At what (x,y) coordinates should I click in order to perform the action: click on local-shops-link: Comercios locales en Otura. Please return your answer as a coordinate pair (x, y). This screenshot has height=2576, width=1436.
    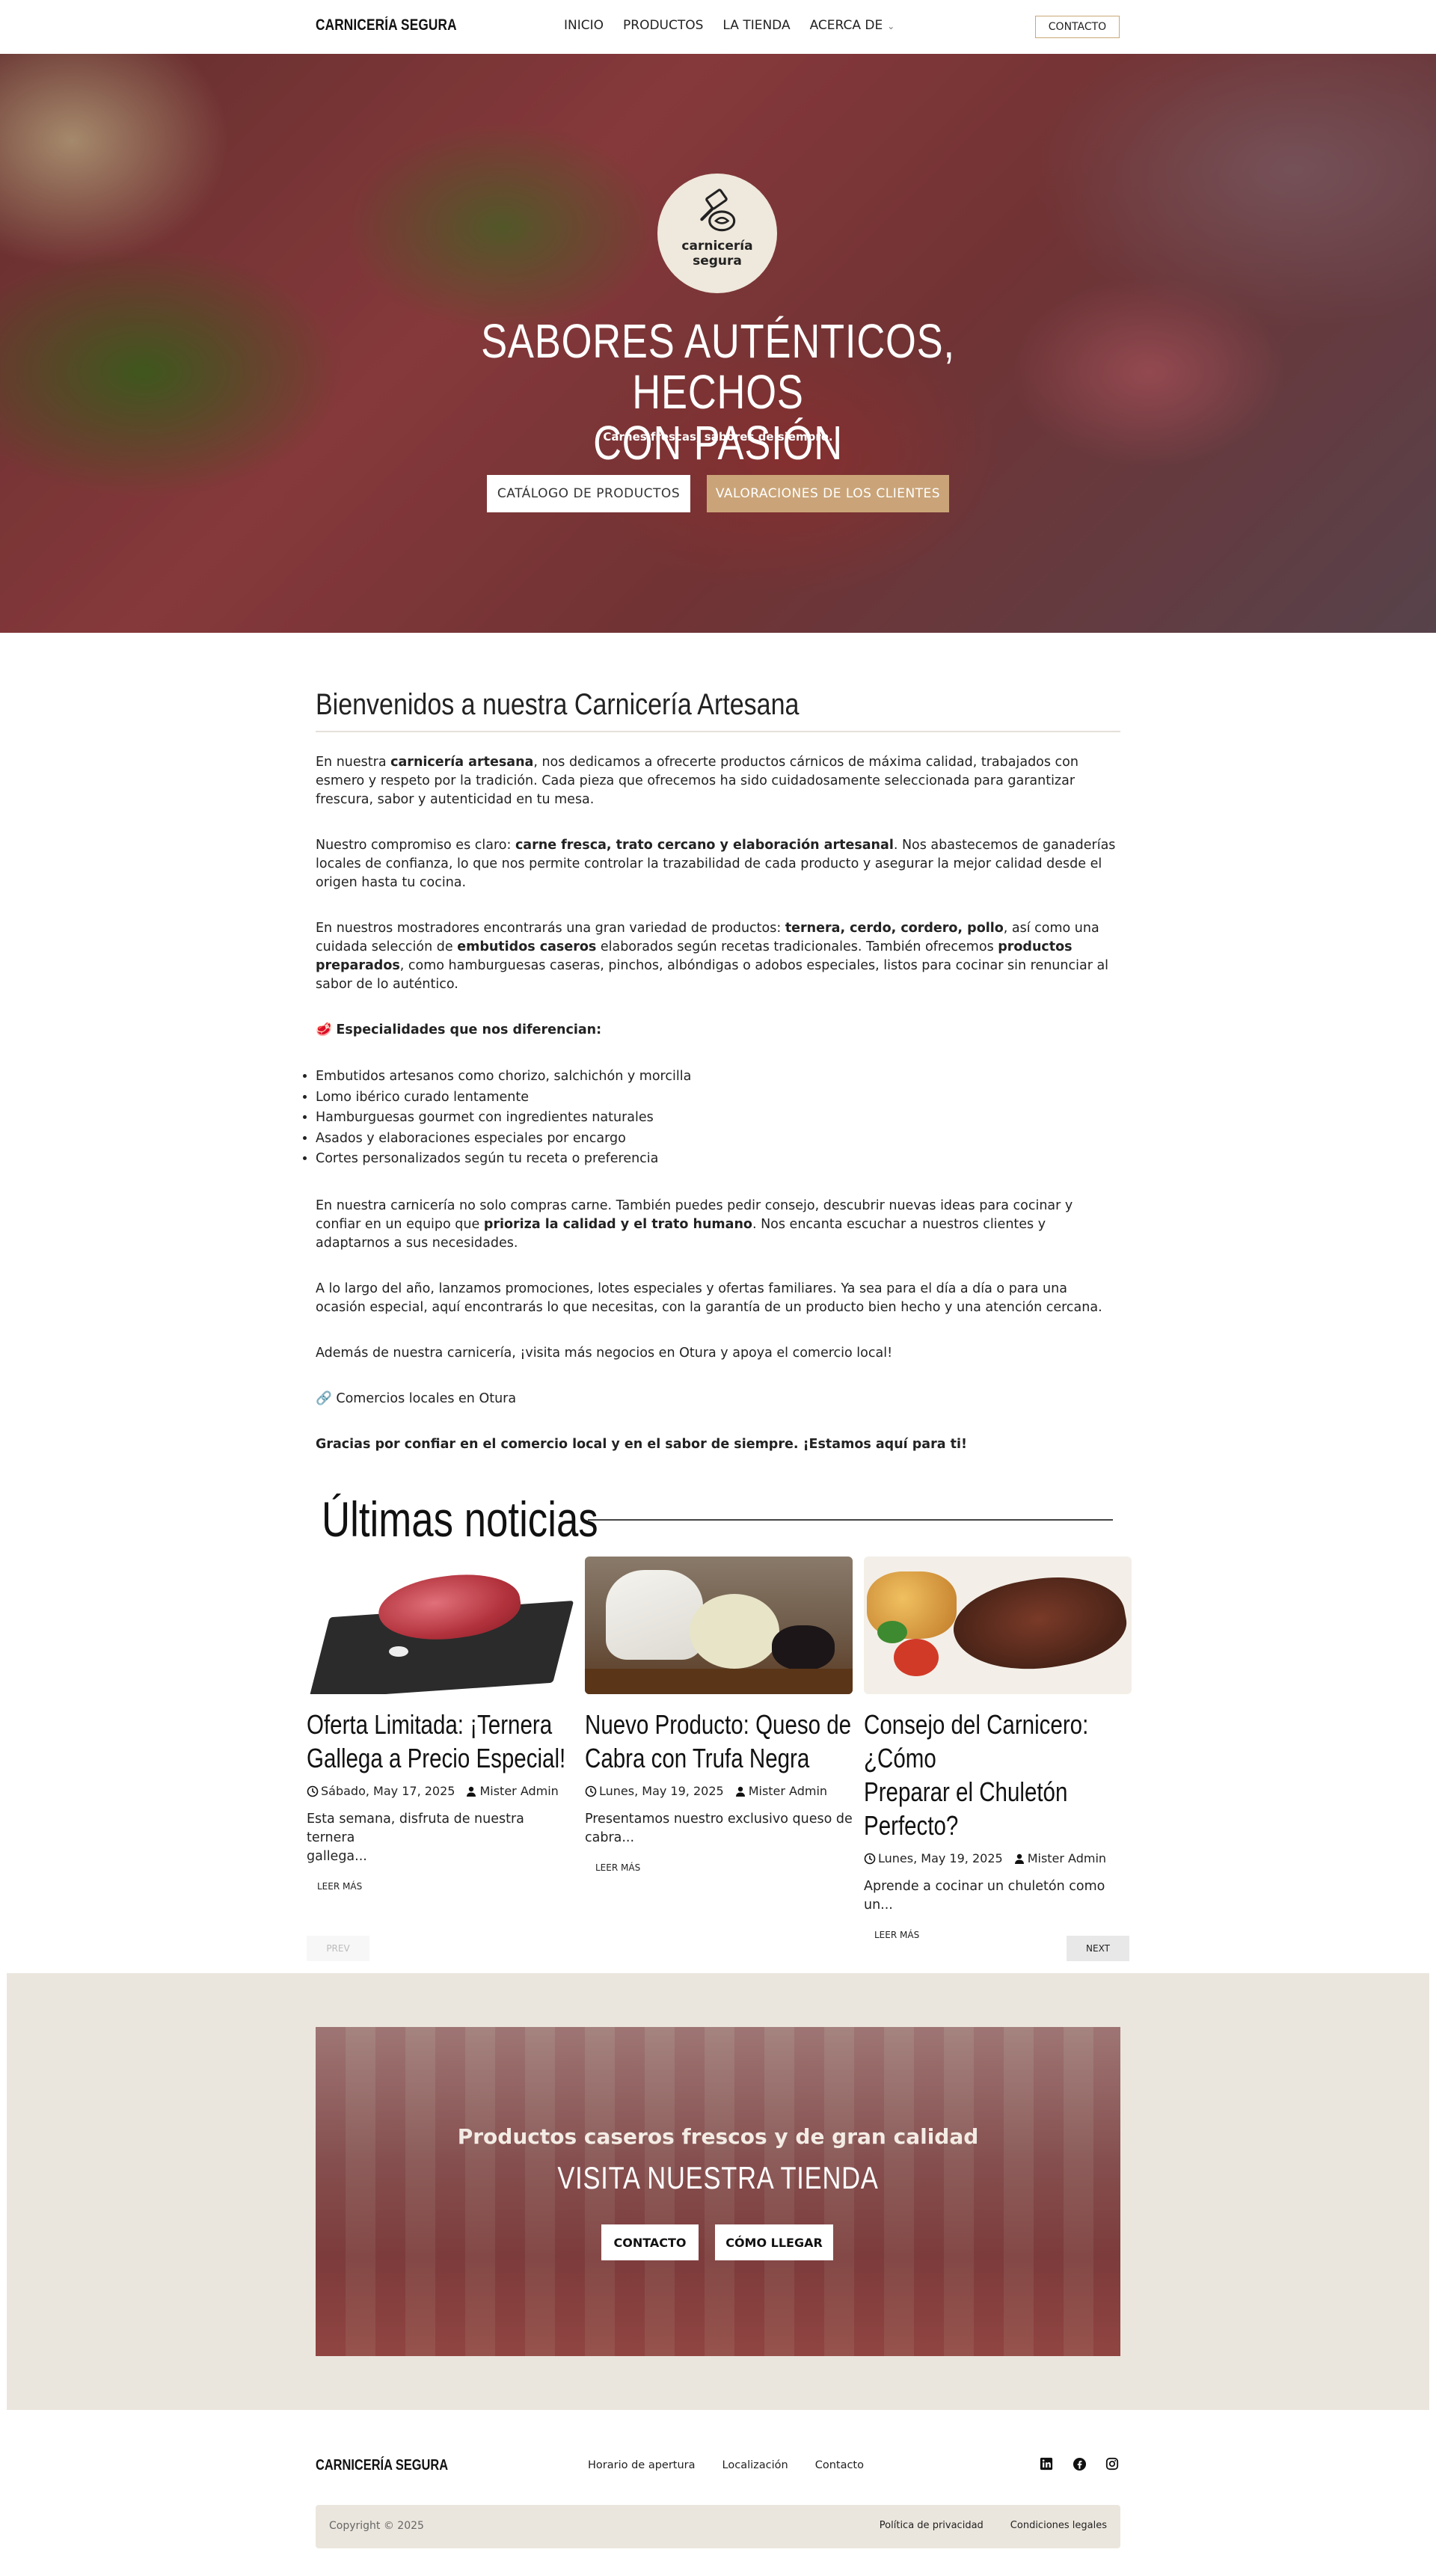
    Looking at the image, I should click on (426, 1398).